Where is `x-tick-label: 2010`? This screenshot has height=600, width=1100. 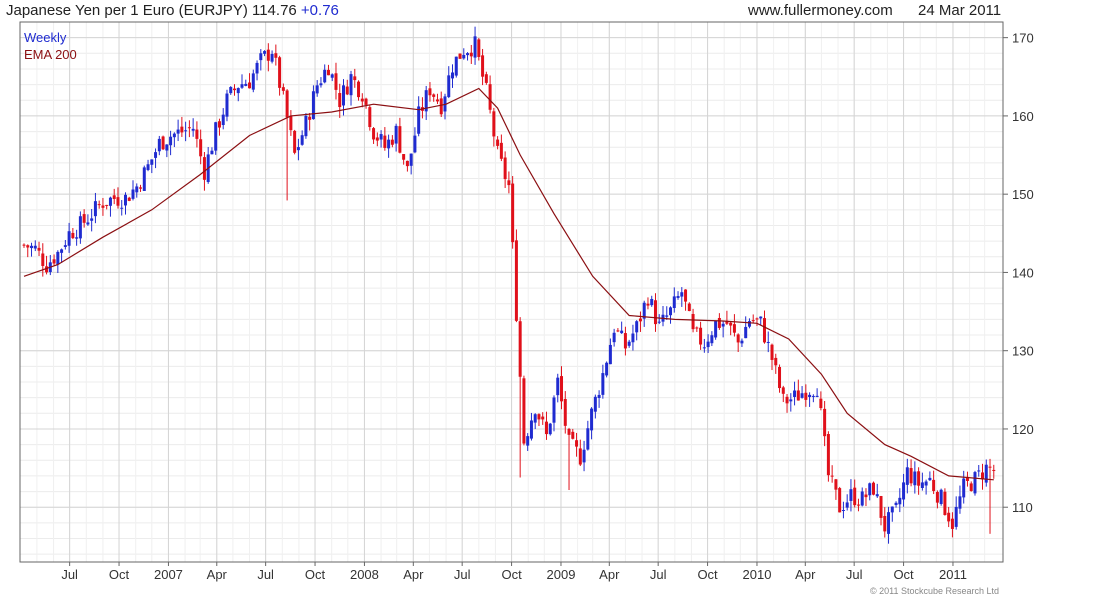 x-tick-label: 2010 is located at coordinates (757, 574).